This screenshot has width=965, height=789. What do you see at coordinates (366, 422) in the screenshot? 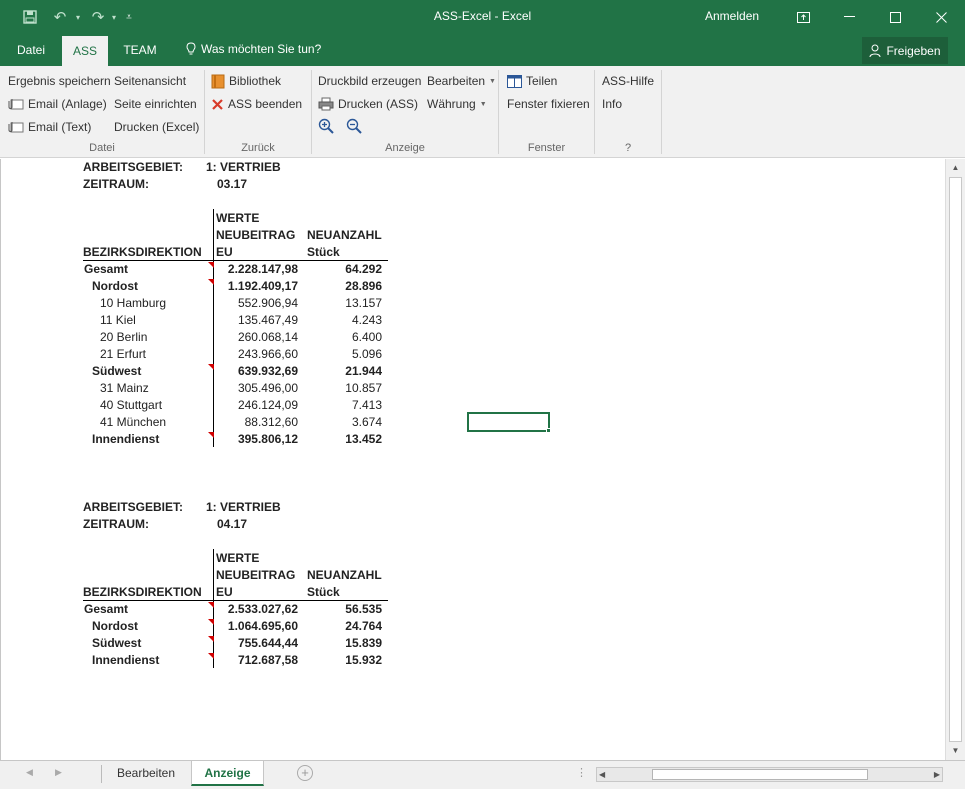
I see `row-value-stueck: 3.674` at bounding box center [366, 422].